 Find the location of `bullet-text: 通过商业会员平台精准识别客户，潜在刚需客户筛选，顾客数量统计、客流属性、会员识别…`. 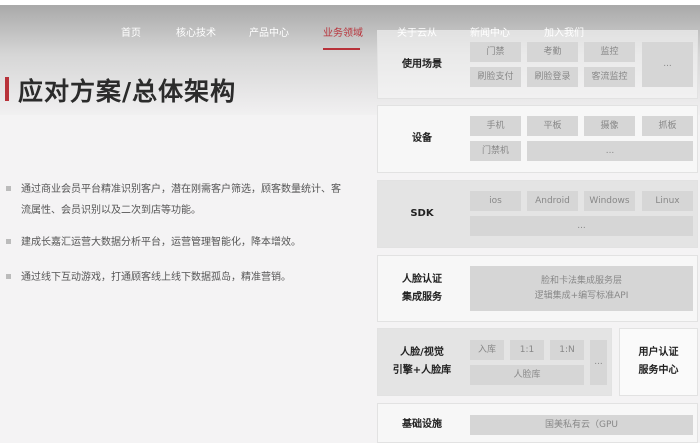

bullet-text: 通过商业会员平台精准识别客户，潜在刚需客户筛选，顾客数量统计、客流属性、会员识别… is located at coordinates (181, 200).